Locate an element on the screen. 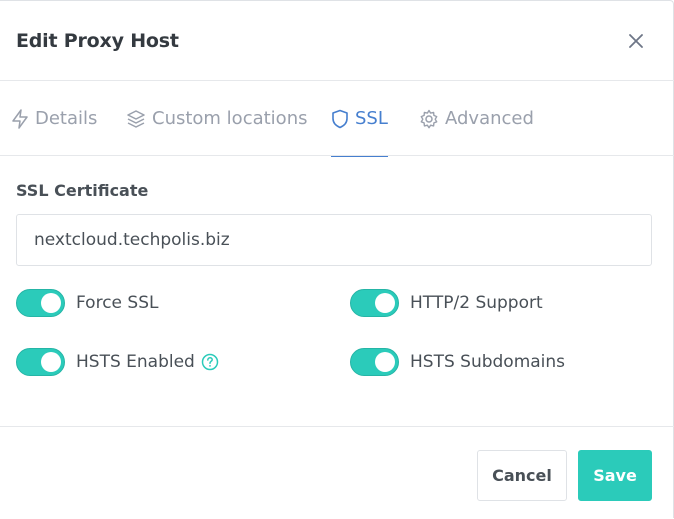  http2-support-switch is located at coordinates (374, 303).